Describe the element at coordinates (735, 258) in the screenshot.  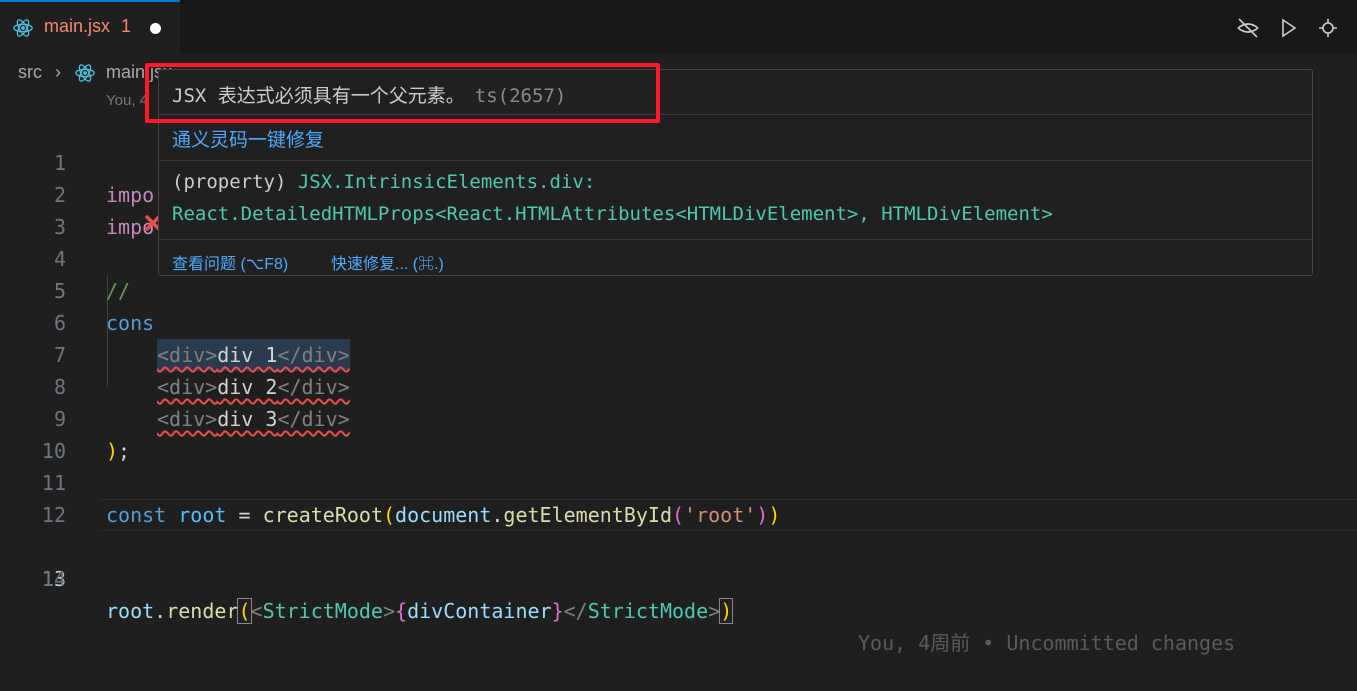
I see `hover-actions: 查看问题 (⌥F8) 快速修复... (⌘.)` at that location.